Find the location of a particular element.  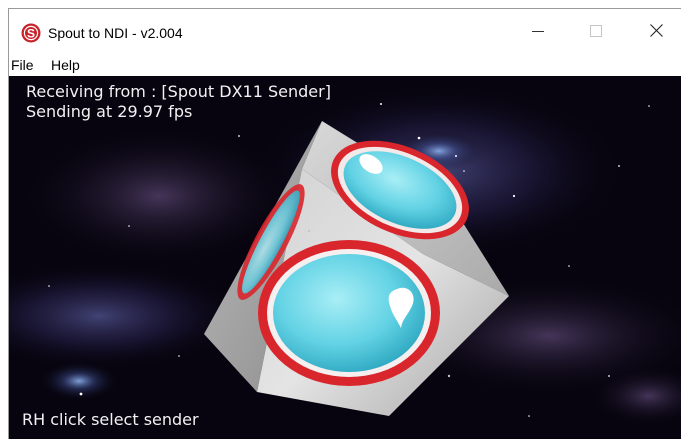

window-title: Spout to NDI - v2.004 is located at coordinates (115, 33).